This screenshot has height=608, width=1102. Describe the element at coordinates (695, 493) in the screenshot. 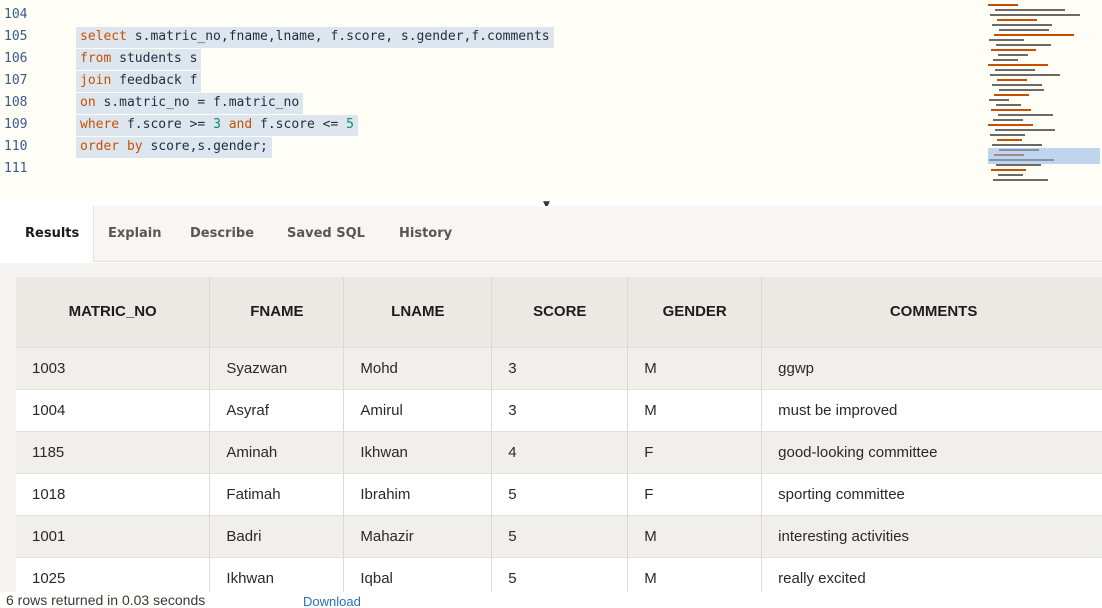

I see `cell-gender: F` at that location.